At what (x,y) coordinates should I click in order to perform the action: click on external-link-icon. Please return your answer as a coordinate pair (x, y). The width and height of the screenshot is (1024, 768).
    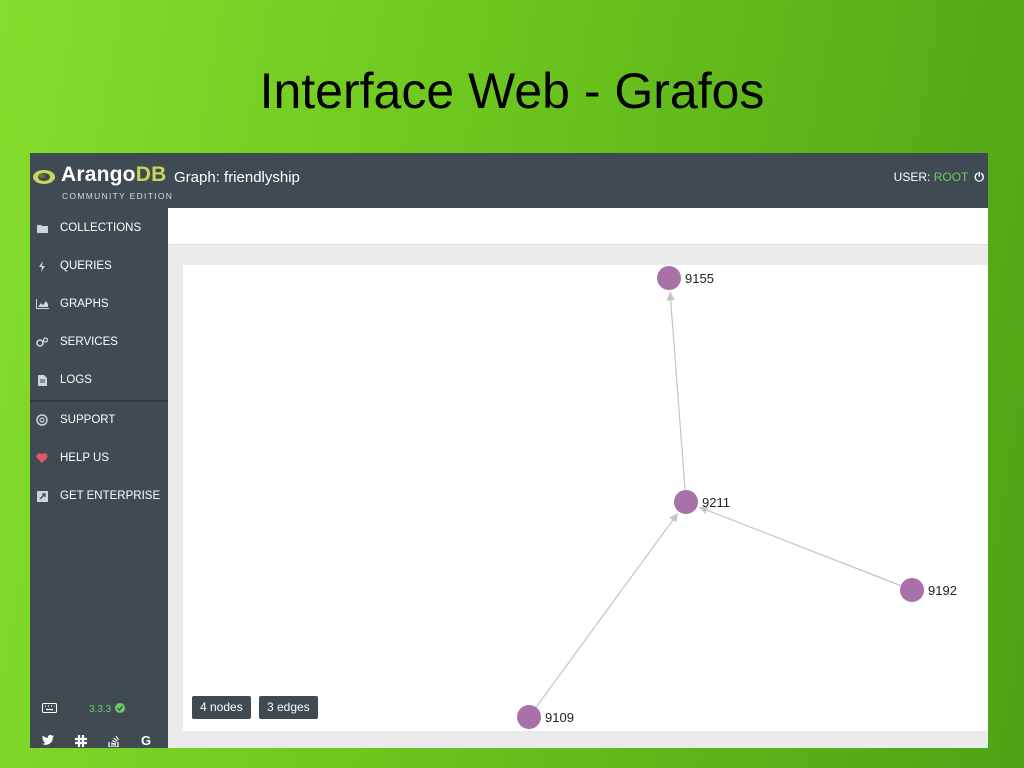
    Looking at the image, I should click on (42, 496).